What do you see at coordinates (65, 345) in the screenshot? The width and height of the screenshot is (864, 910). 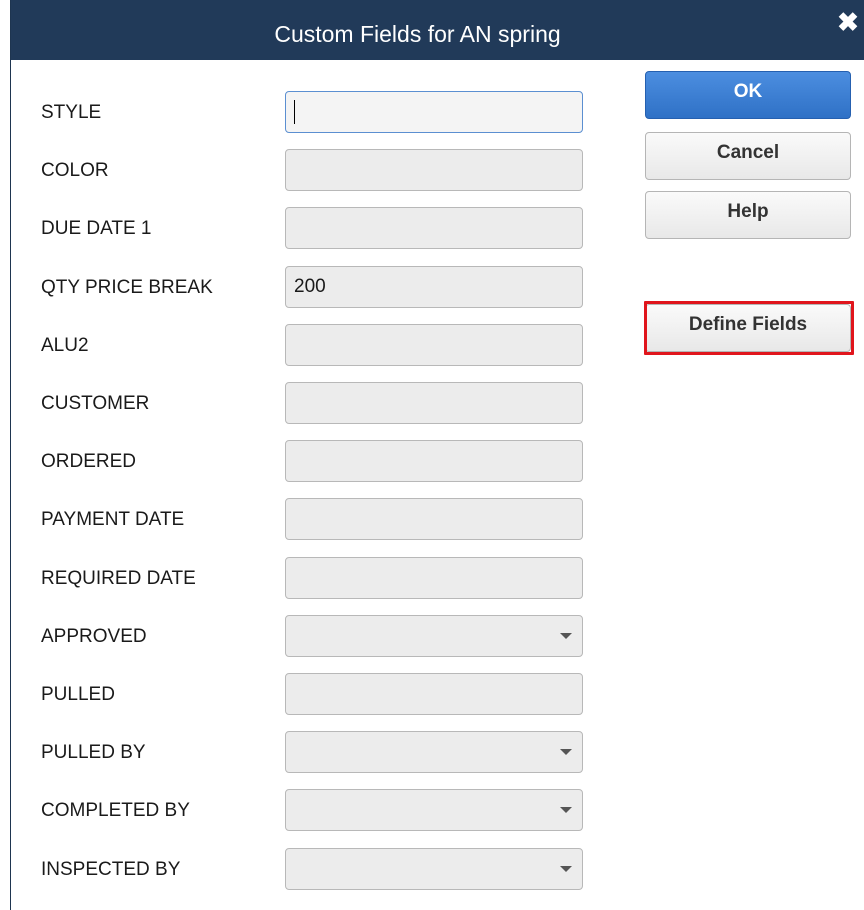 I see `field-label-alu2: ALU2` at bounding box center [65, 345].